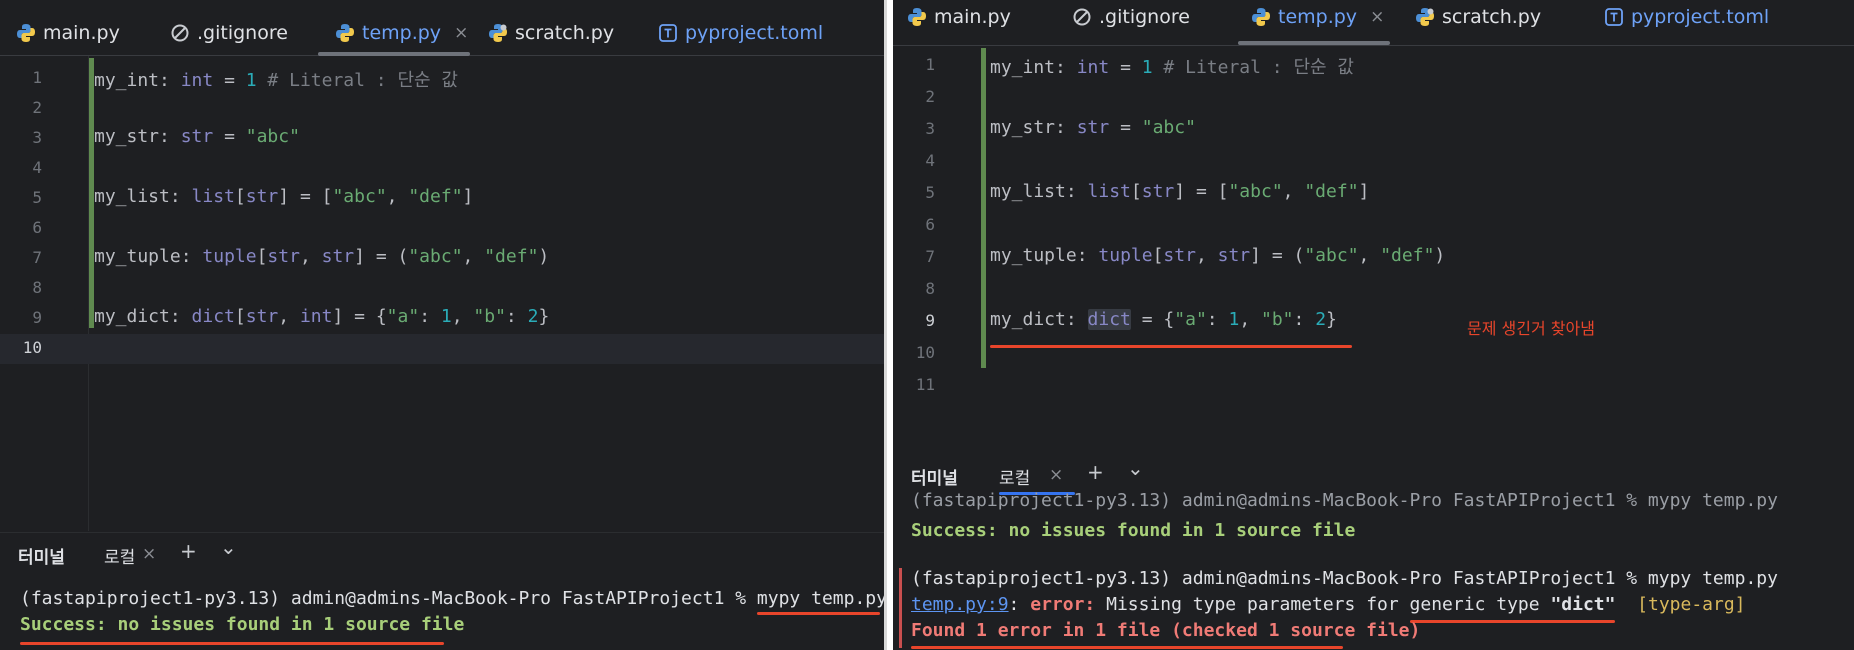 The image size is (1854, 650). Describe the element at coordinates (1109, 319) in the screenshot. I see `type-name-highlighted: dict` at that location.